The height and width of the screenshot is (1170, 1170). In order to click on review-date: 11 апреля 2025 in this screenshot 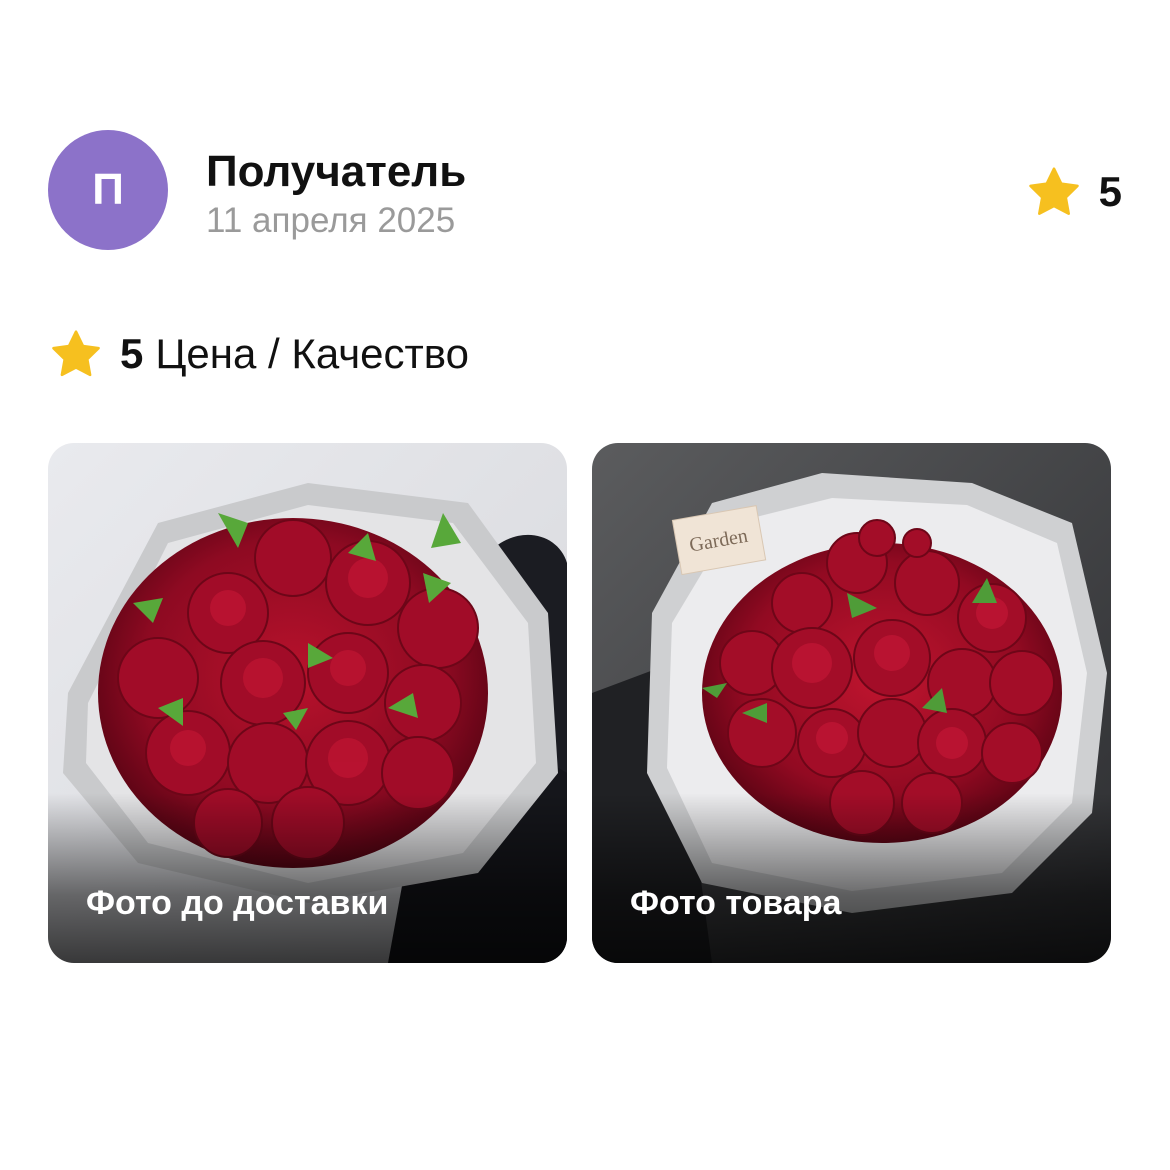, I will do `click(331, 220)`.